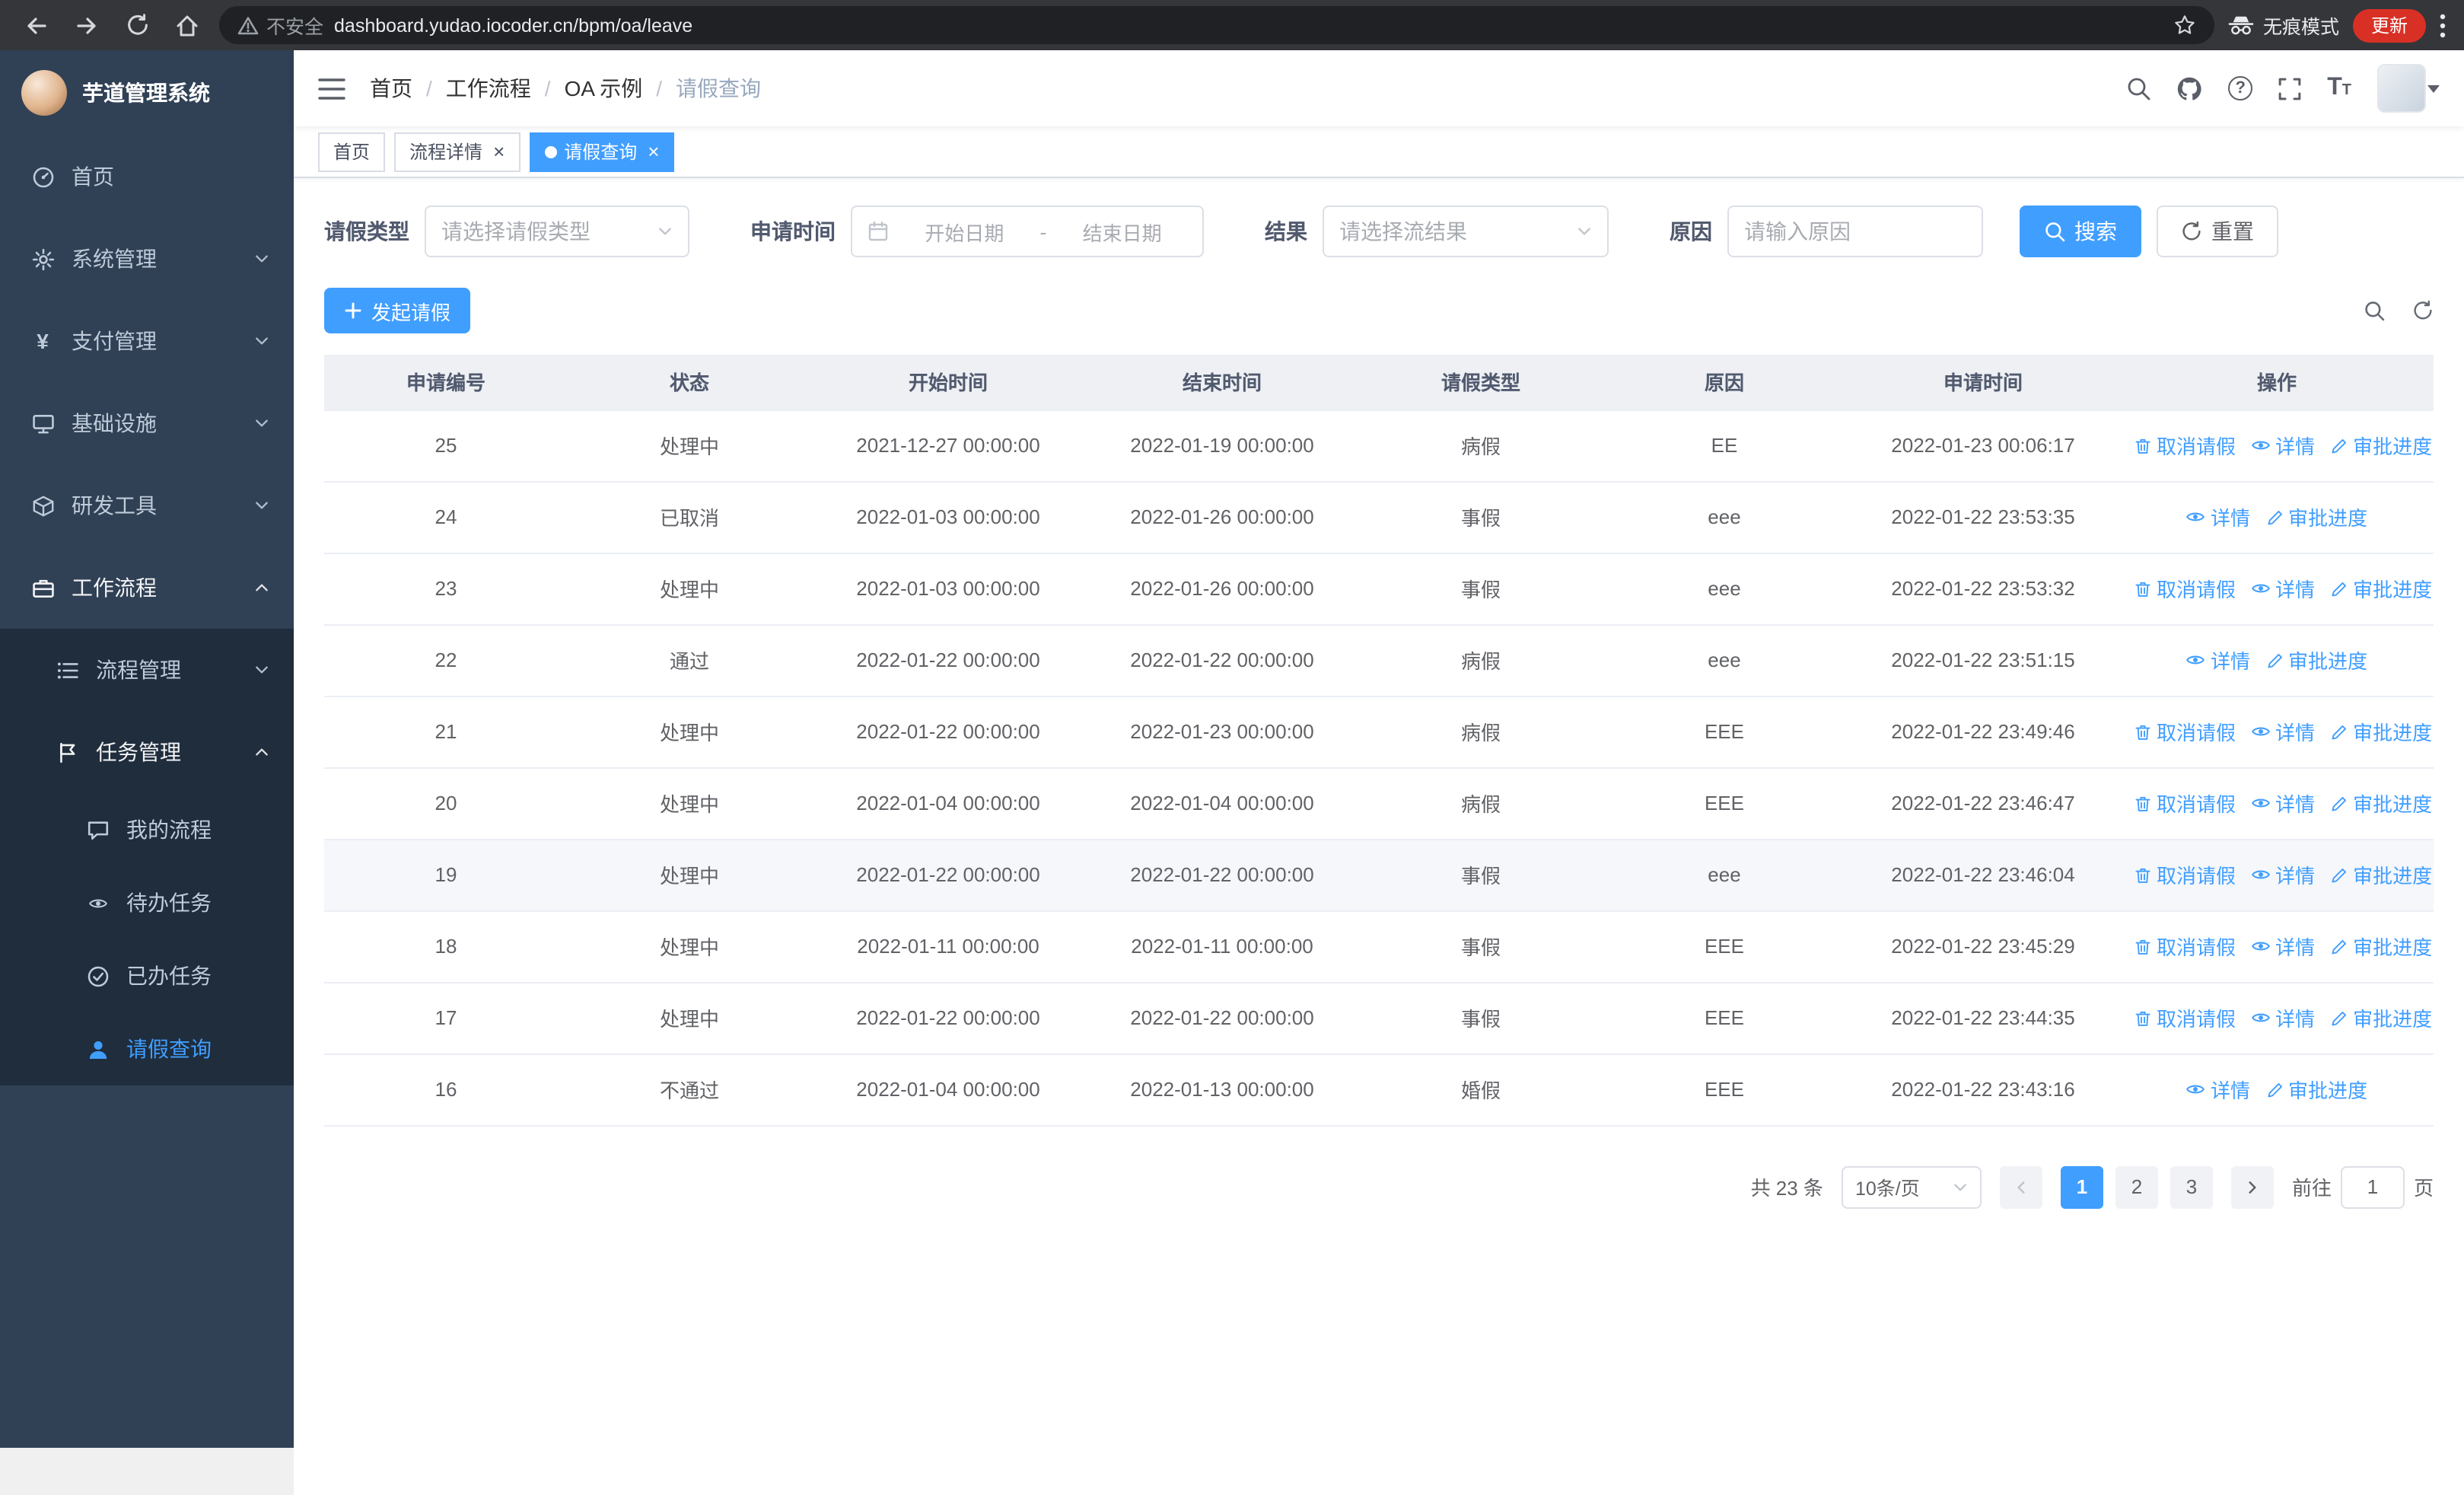 The image size is (2464, 1495). Describe the element at coordinates (147, 902) in the screenshot. I see `sidebar-item: 待办任务` at that location.